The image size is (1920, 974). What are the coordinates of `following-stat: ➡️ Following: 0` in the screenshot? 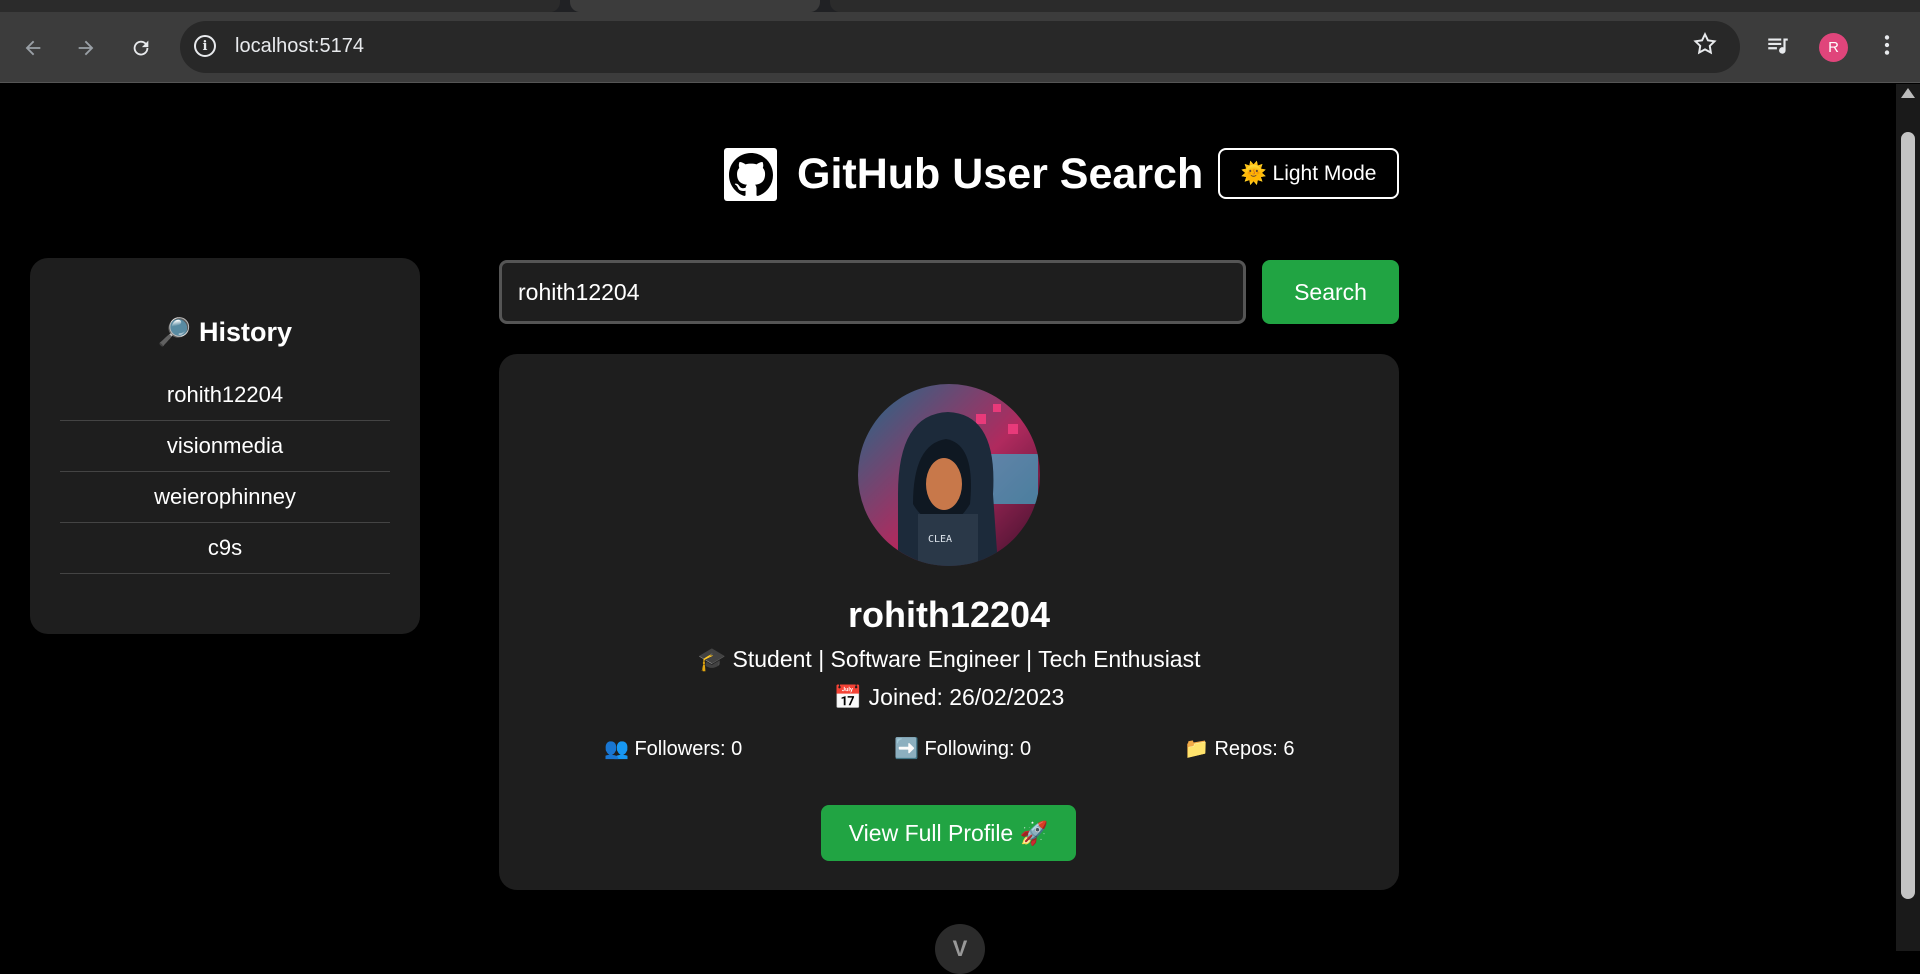 It's located at (963, 749).